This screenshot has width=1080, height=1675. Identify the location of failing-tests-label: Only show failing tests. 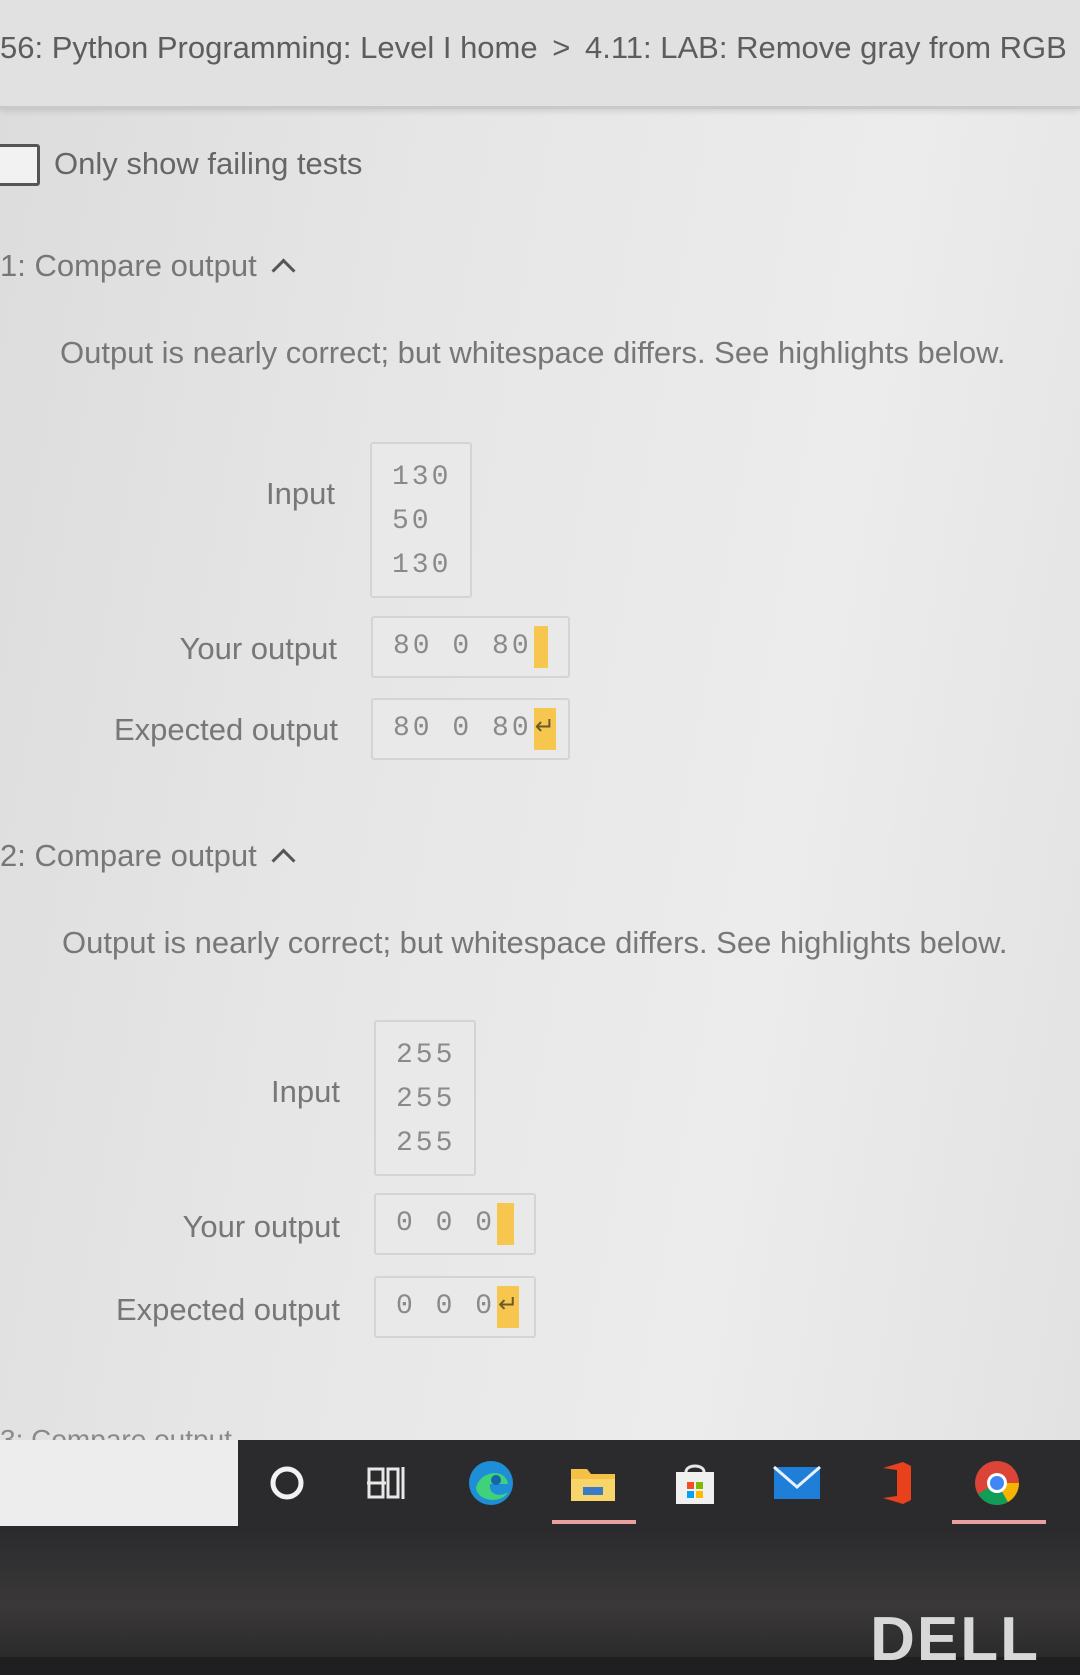
(208, 164).